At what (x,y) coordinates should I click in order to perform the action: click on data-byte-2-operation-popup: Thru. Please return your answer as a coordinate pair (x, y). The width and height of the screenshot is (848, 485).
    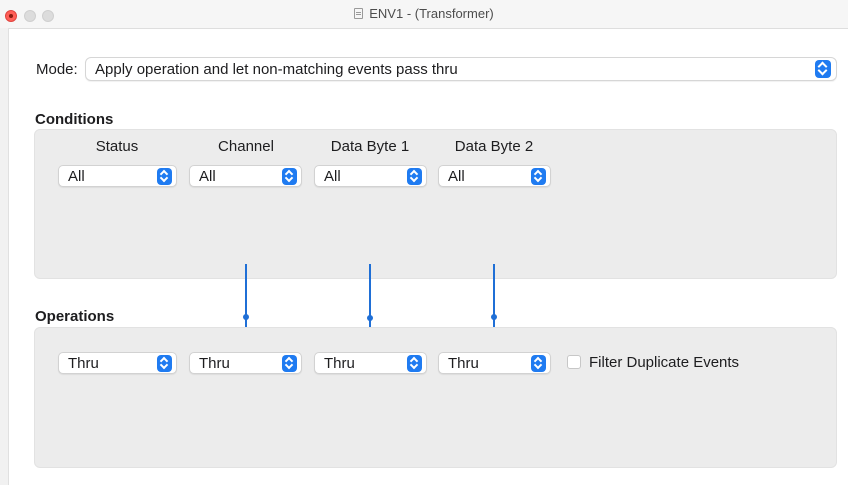
    Looking at the image, I should click on (494, 363).